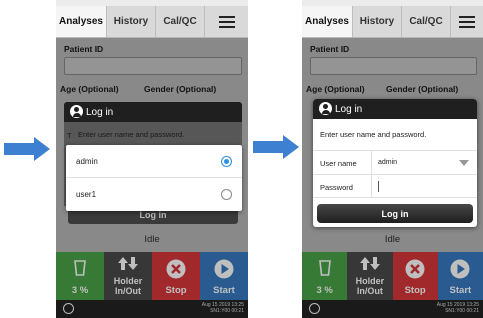 This screenshot has width=483, height=318. I want to click on user-name-label: User name, so click(338, 163).